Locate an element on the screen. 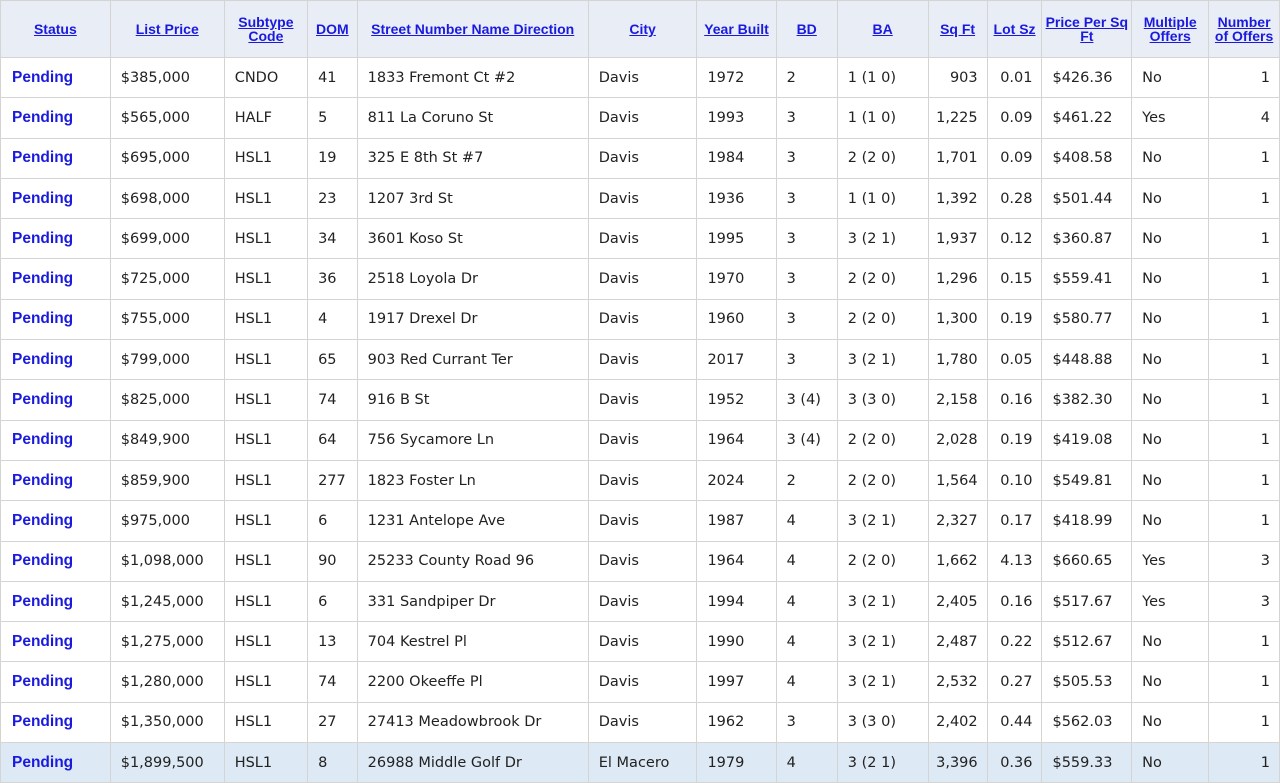 The image size is (1280, 783). year-built-cell: 1972 is located at coordinates (736, 77).